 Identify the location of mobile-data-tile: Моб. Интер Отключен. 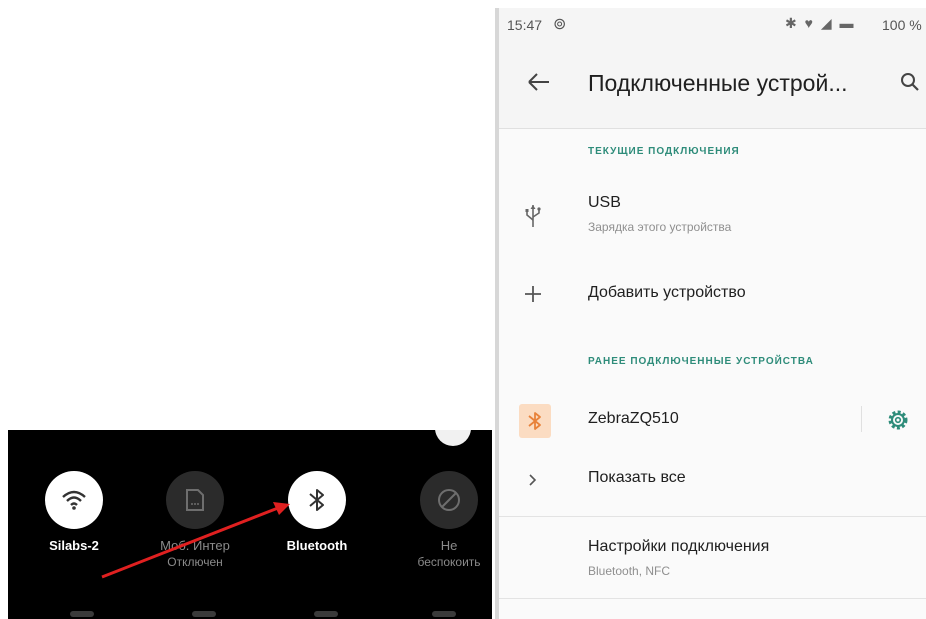
(195, 541).